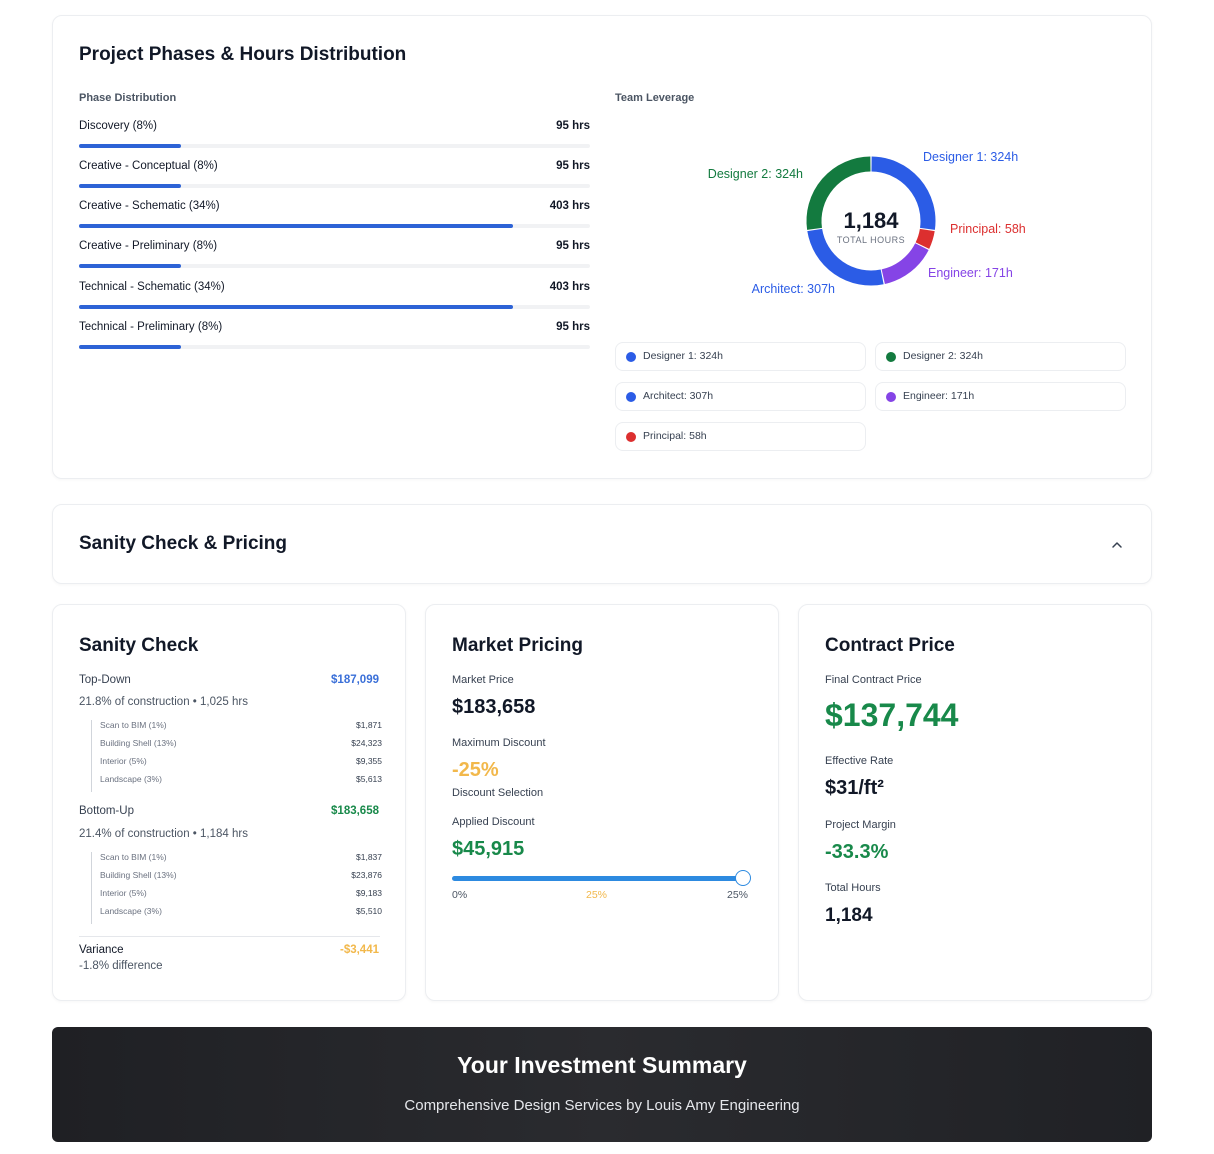 This screenshot has width=1214, height=1154. I want to click on variance-value: -$3,441, so click(359, 950).